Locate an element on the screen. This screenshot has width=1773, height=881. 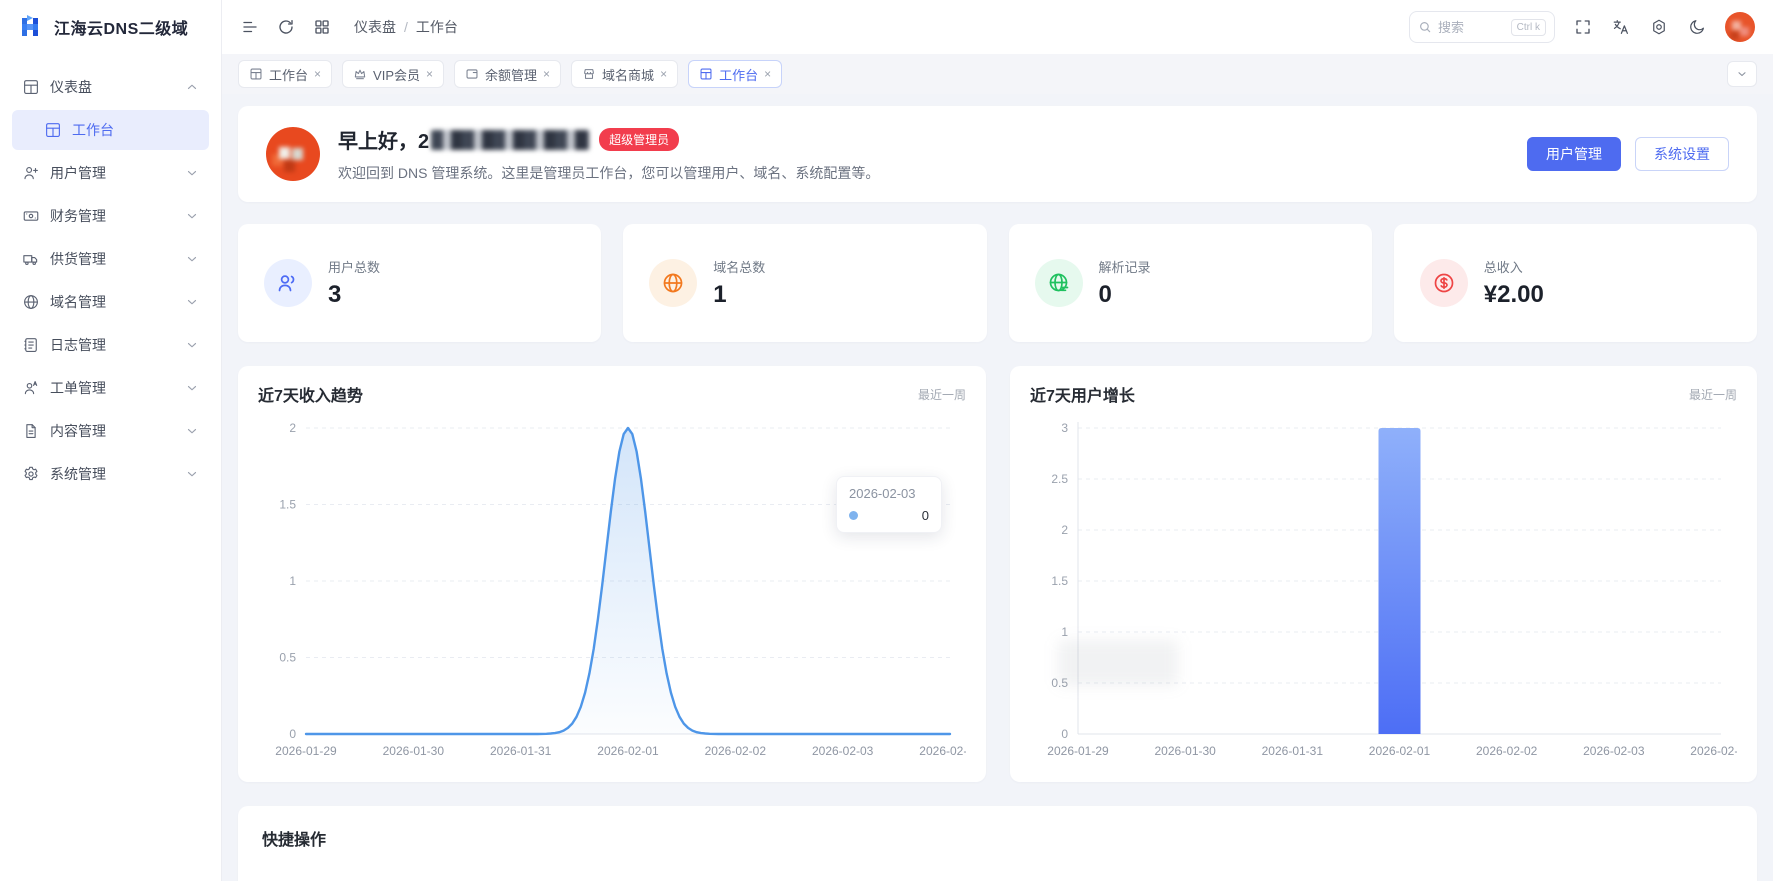
log-book-icon is located at coordinates (31, 345).